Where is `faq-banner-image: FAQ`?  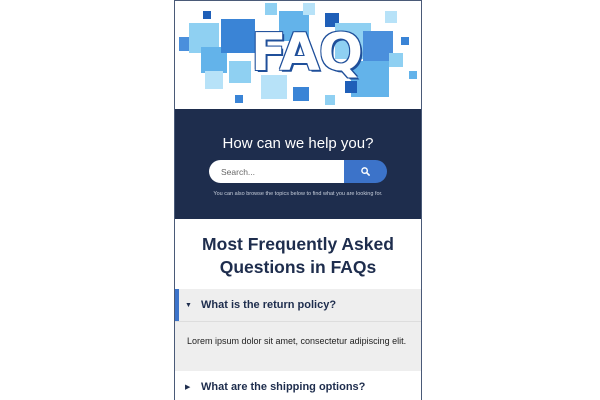 faq-banner-image: FAQ is located at coordinates (298, 55).